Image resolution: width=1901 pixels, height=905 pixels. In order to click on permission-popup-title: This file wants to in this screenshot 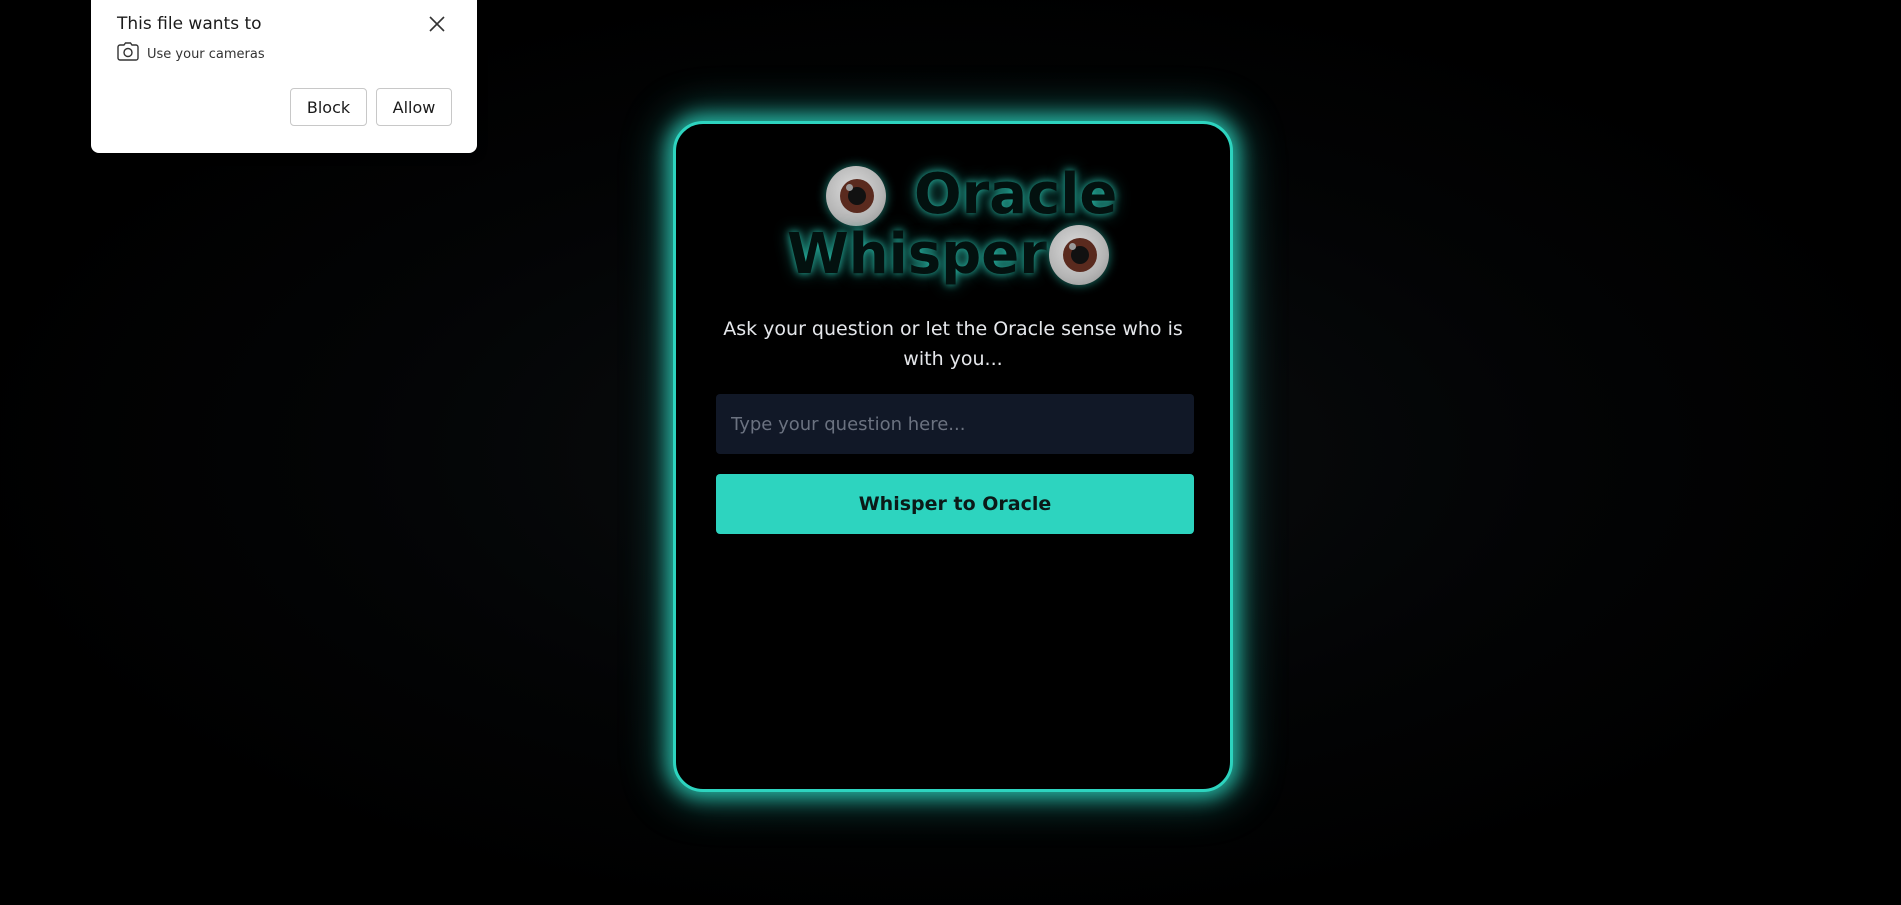, I will do `click(189, 24)`.